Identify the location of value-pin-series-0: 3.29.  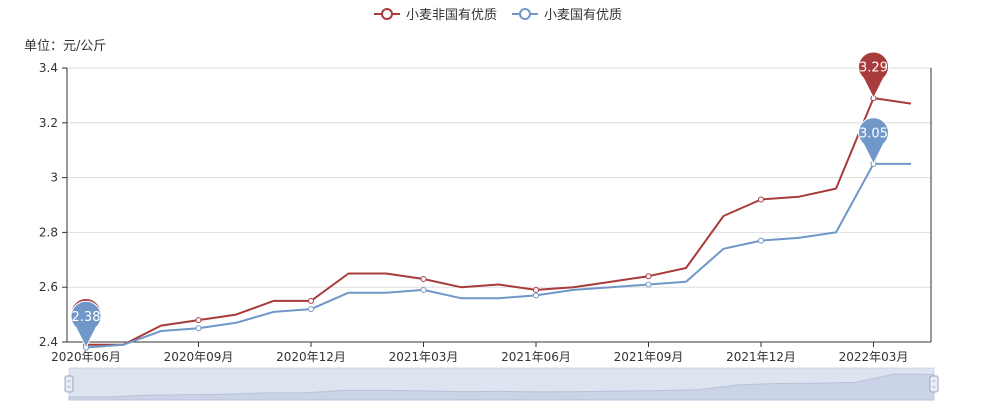
(873, 75).